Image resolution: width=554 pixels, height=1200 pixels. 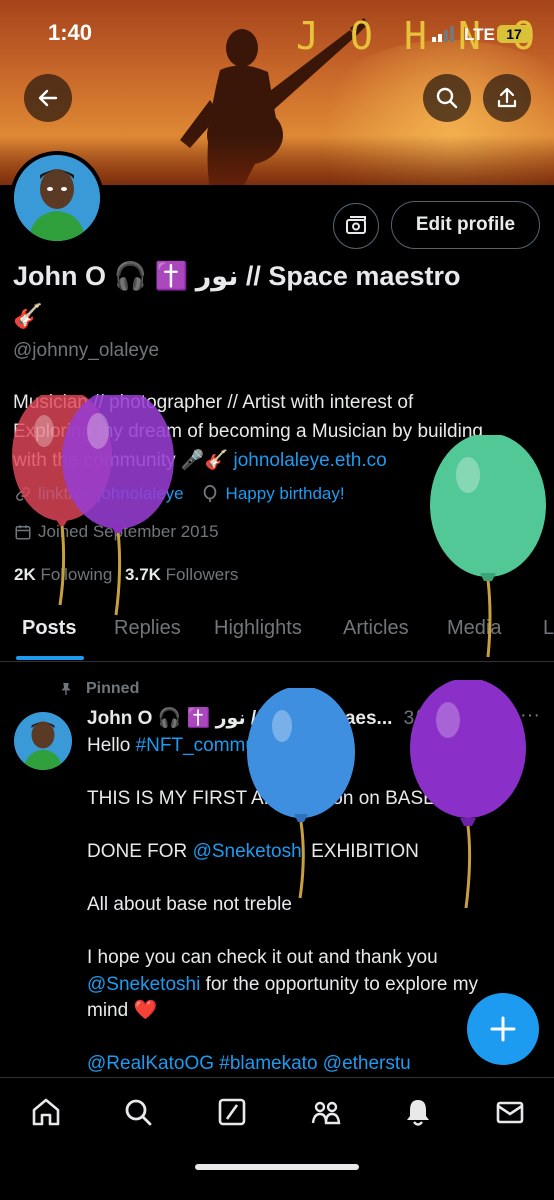 I want to click on user-handle: @johnny_olaleye, so click(x=86, y=350).